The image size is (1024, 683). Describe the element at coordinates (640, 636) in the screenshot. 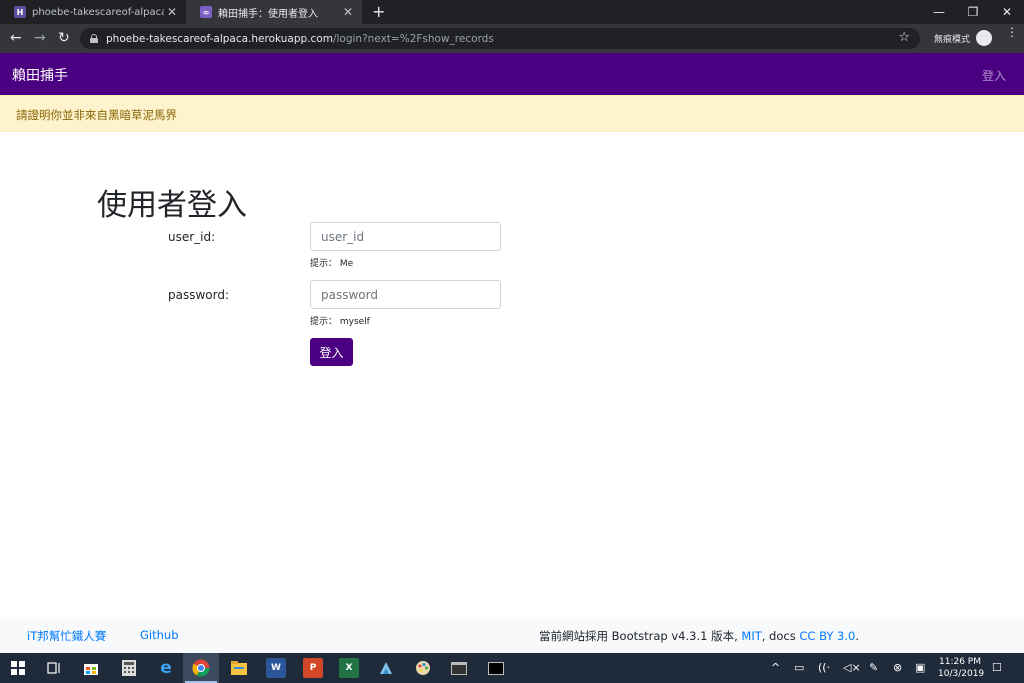

I see `credit-prefix: 當前網站採用 Bootstrap v4.3.1 版本,` at that location.